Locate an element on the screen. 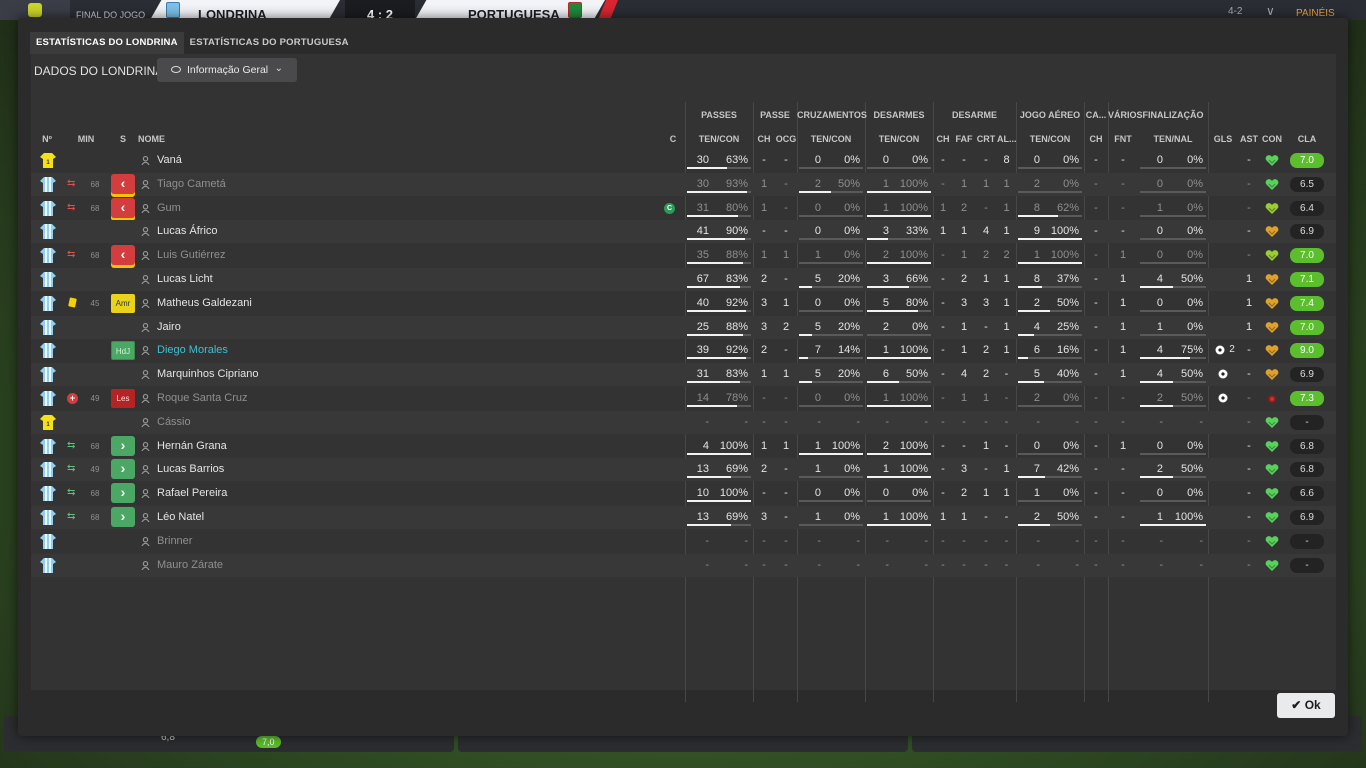  view-dropdown: Informação Geral ⌄ is located at coordinates (227, 70).